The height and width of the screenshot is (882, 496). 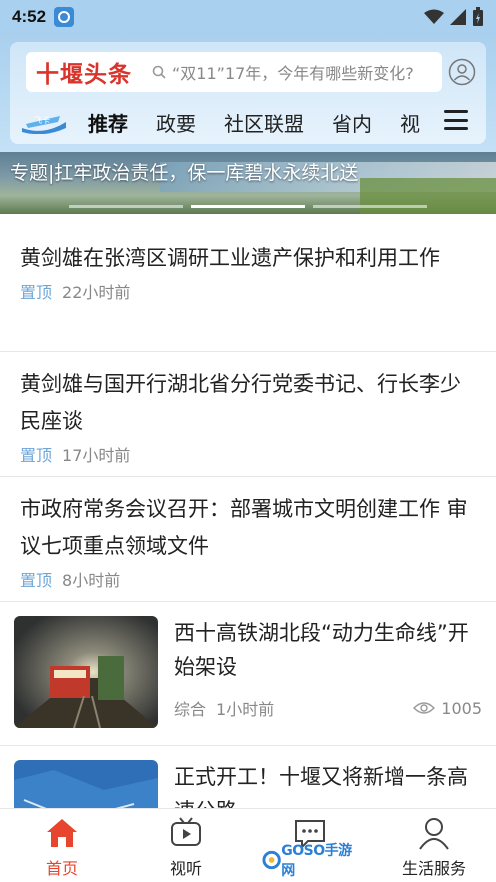 What do you see at coordinates (462, 72) in the screenshot?
I see `user-profile-icon` at bounding box center [462, 72].